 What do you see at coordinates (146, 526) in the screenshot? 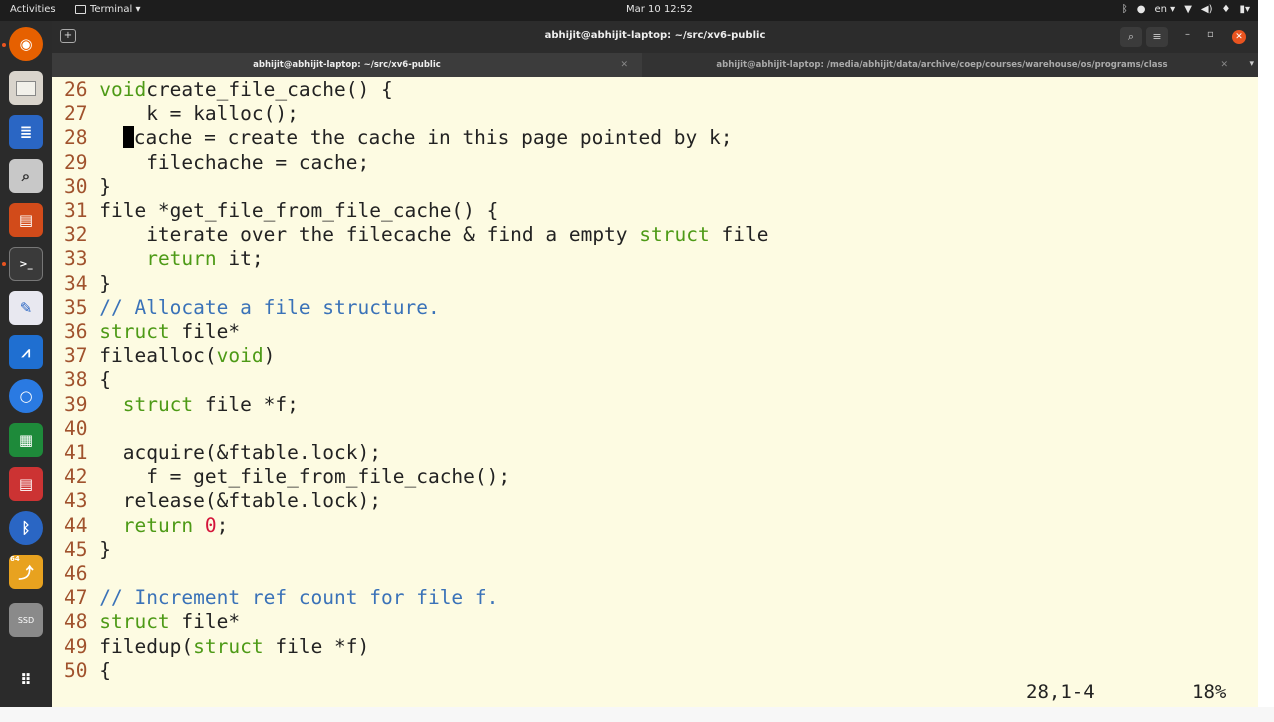
I see `code-line: 44 return 0;` at bounding box center [146, 526].